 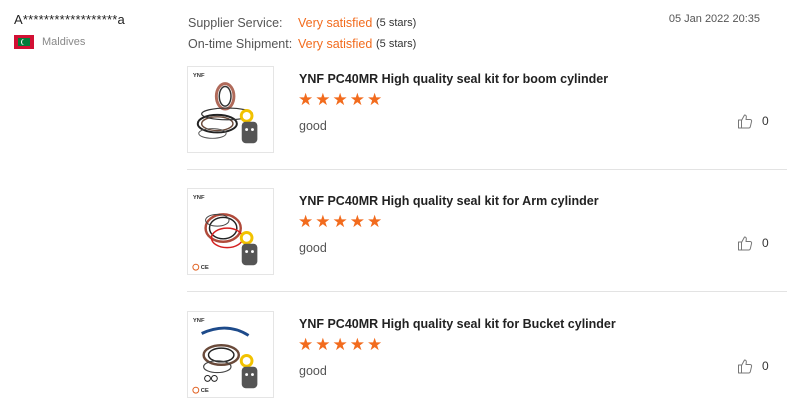 What do you see at coordinates (64, 42) in the screenshot?
I see `country-name: Maldives` at bounding box center [64, 42].